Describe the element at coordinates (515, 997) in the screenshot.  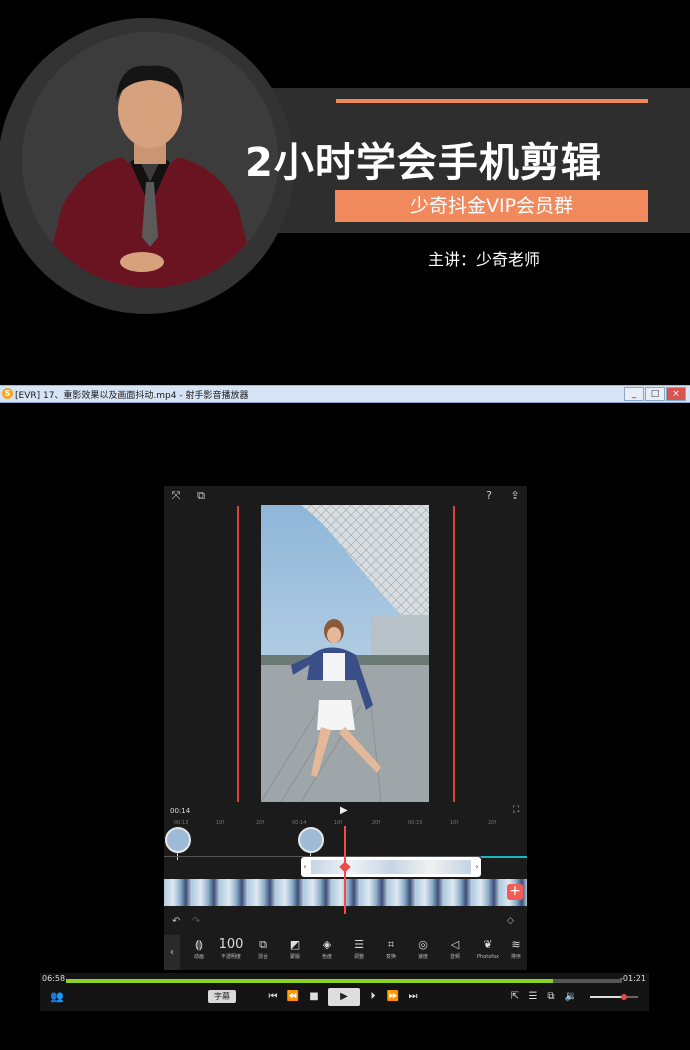
I see `open-file-icon: ⇱` at that location.